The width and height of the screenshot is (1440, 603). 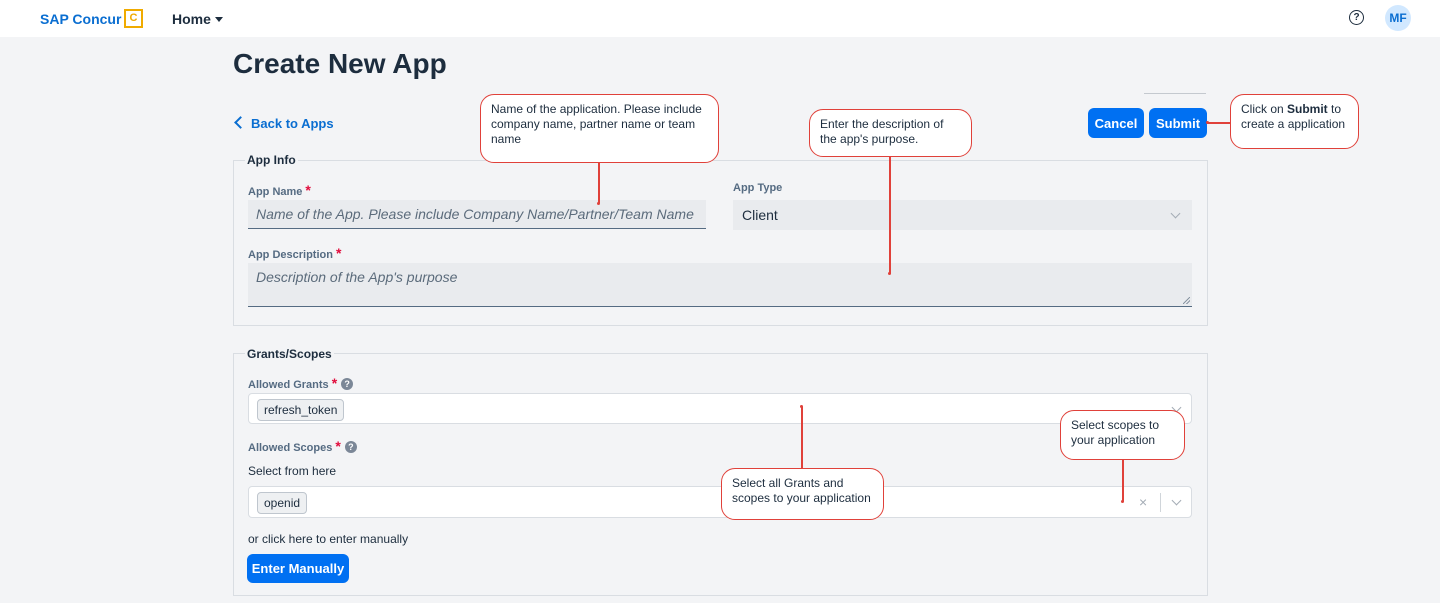 I want to click on select-from-here-text: Select from here, so click(x=292, y=471).